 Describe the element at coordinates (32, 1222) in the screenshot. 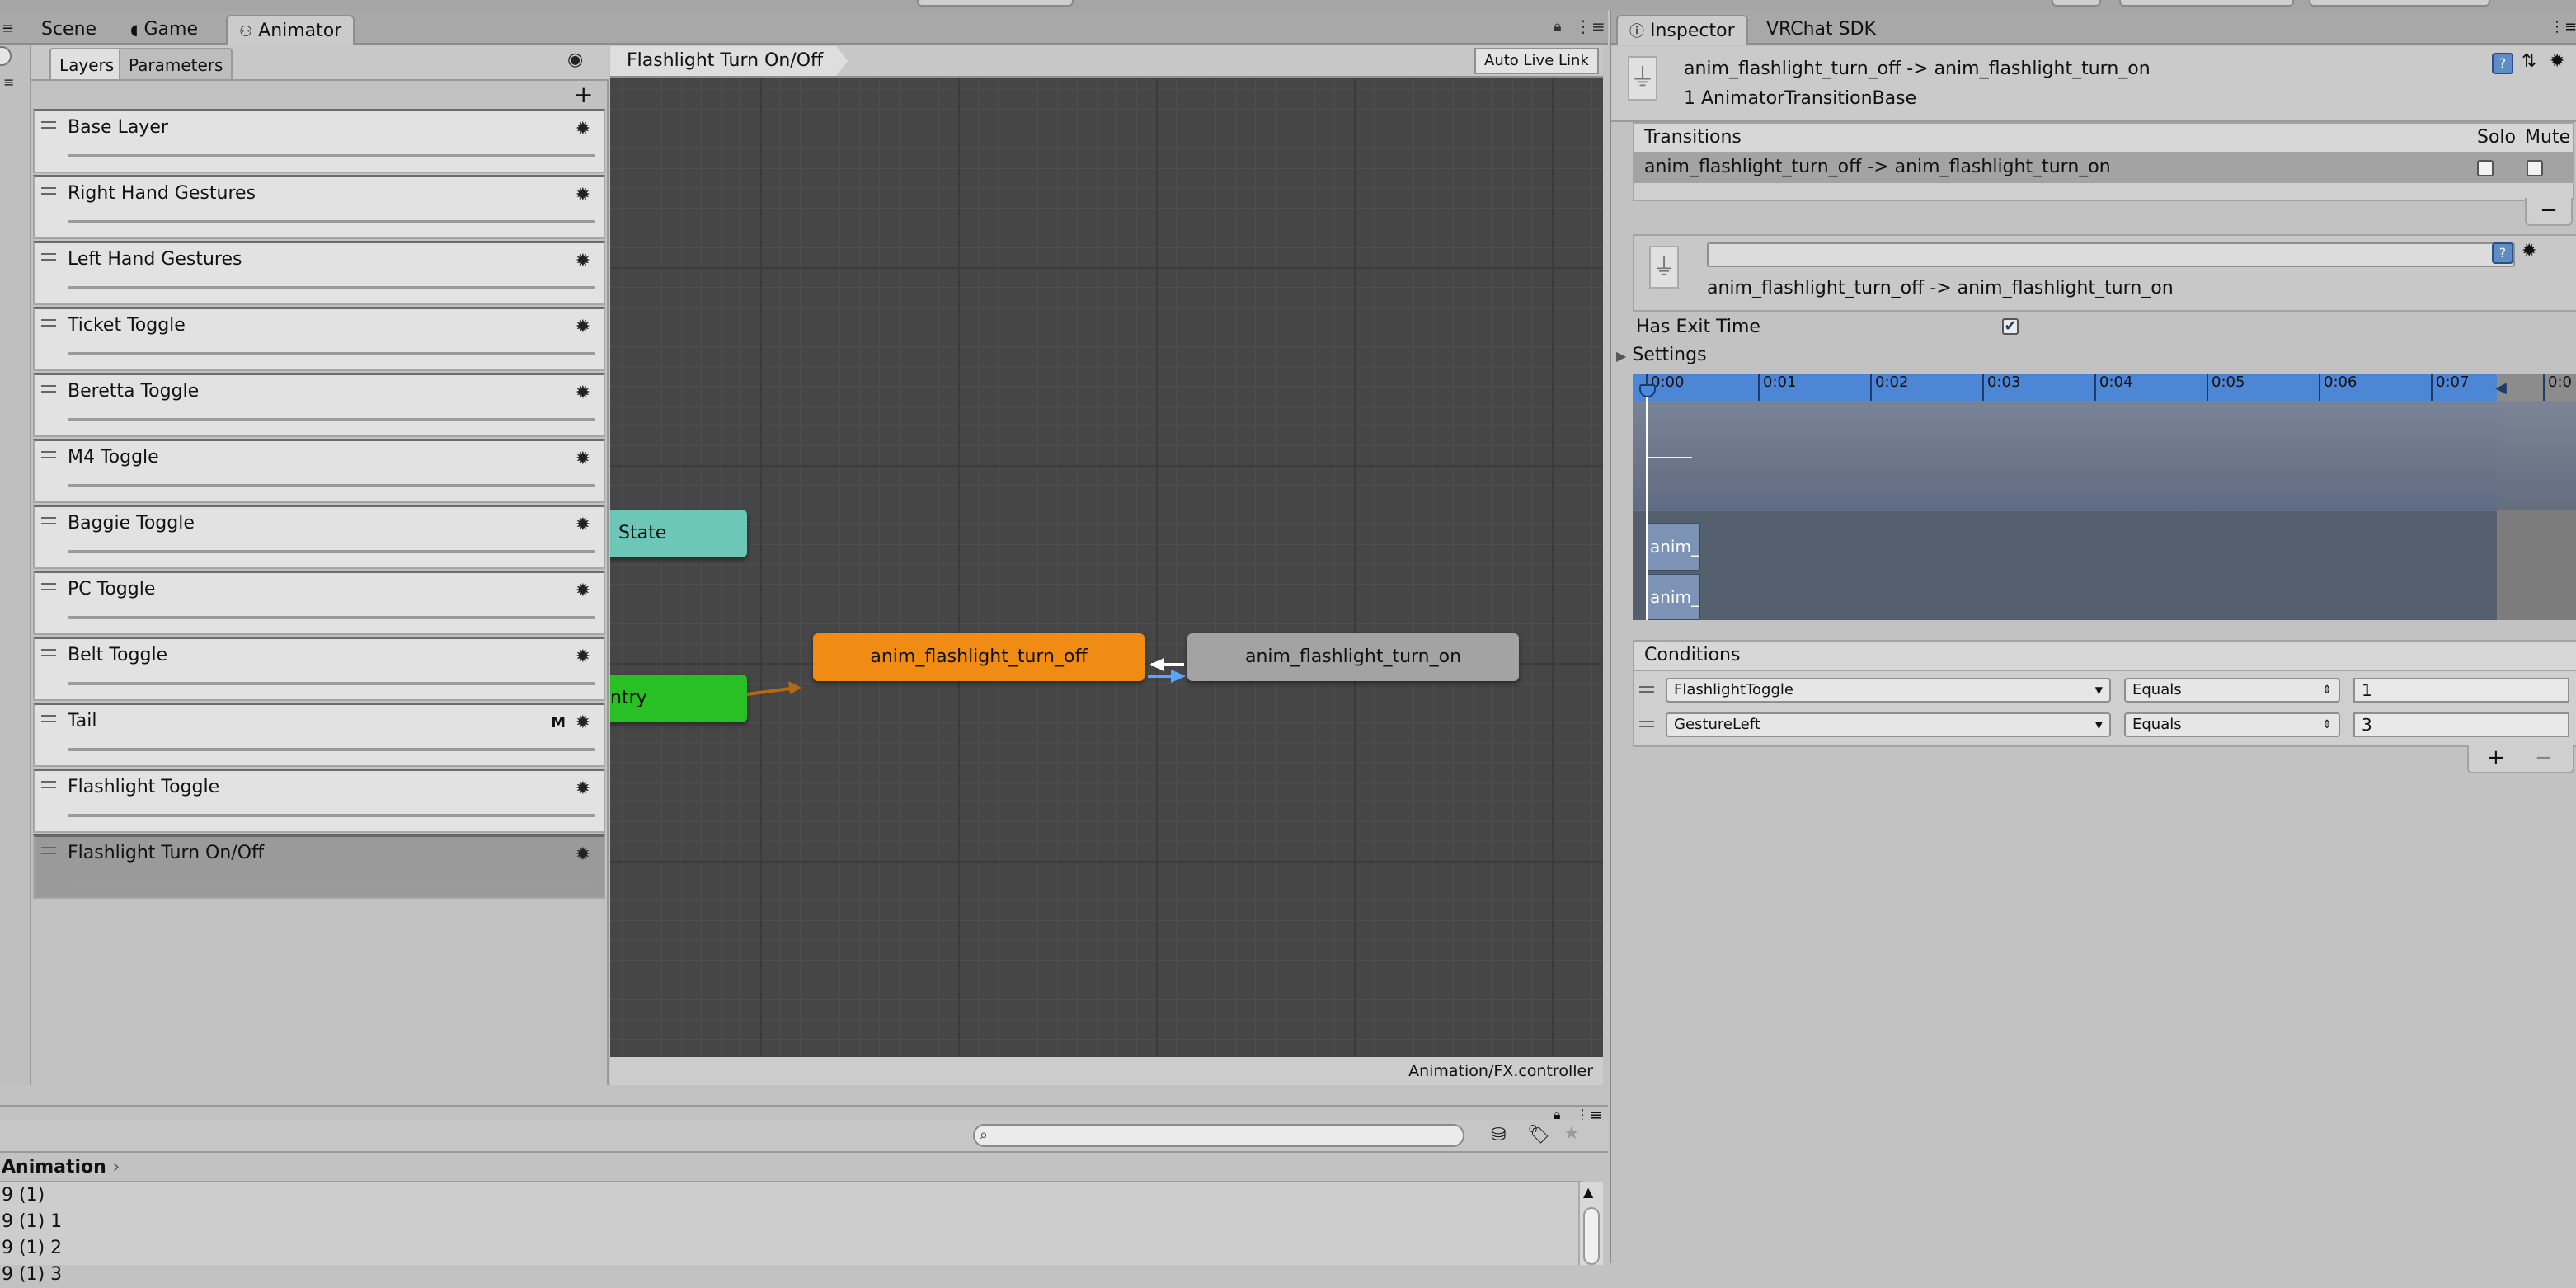

I see `list-item: 9 (1) 1` at that location.